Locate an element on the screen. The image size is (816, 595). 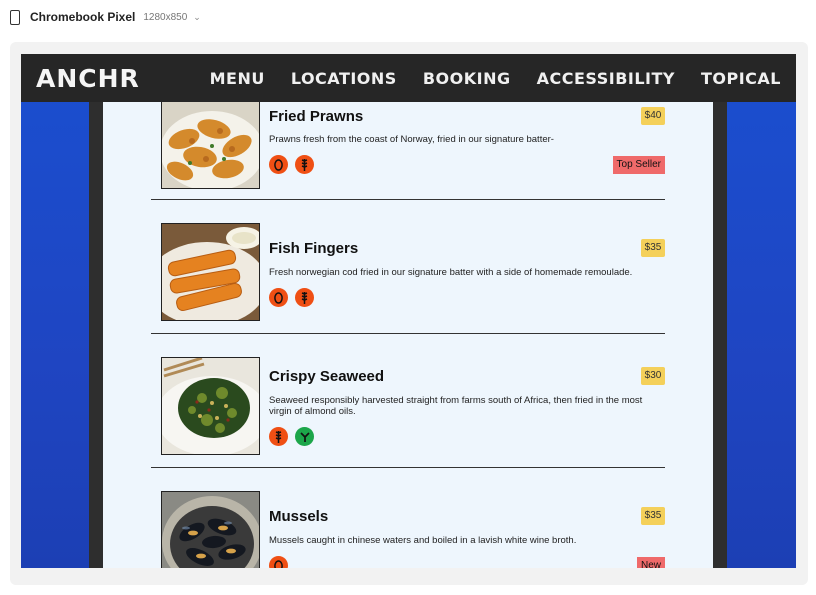
nav-link-menu: MENU is located at coordinates (237, 78).